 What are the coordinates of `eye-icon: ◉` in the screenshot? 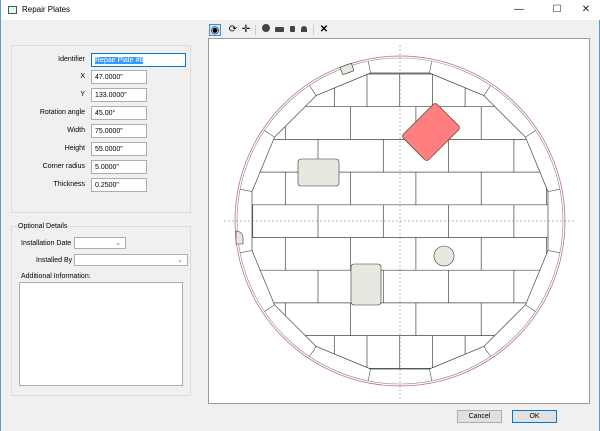 It's located at (215, 30).